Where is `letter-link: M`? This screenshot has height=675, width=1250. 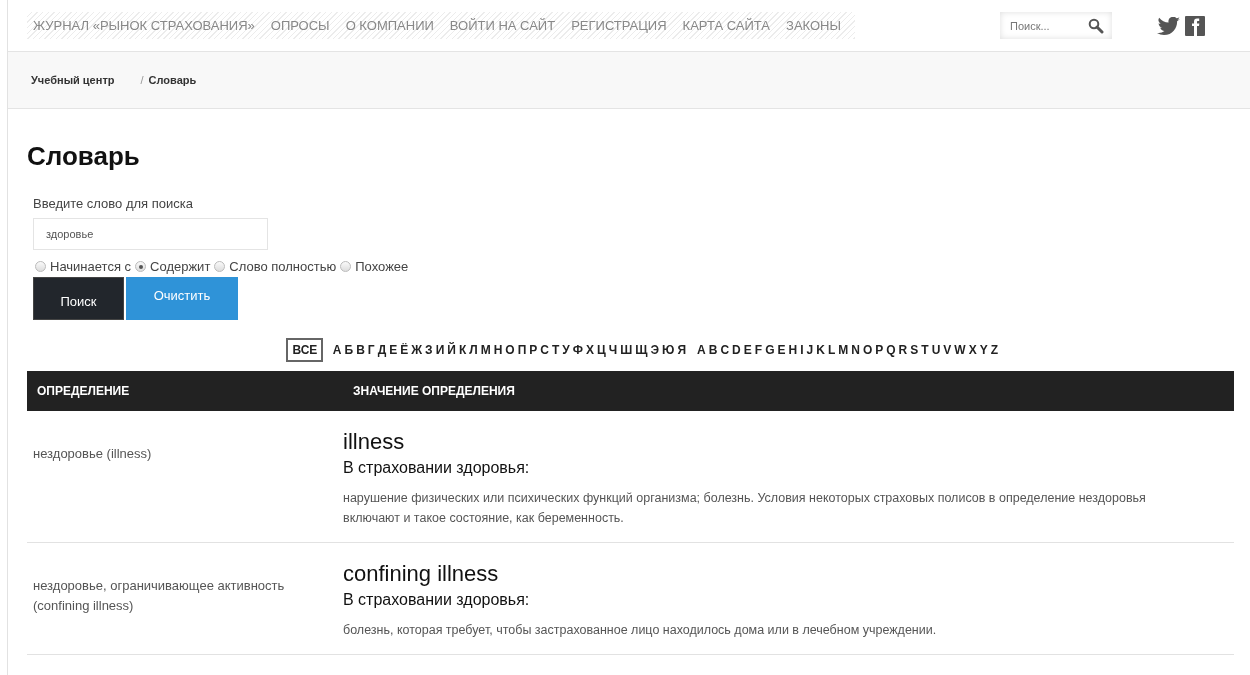
letter-link: M is located at coordinates (843, 350).